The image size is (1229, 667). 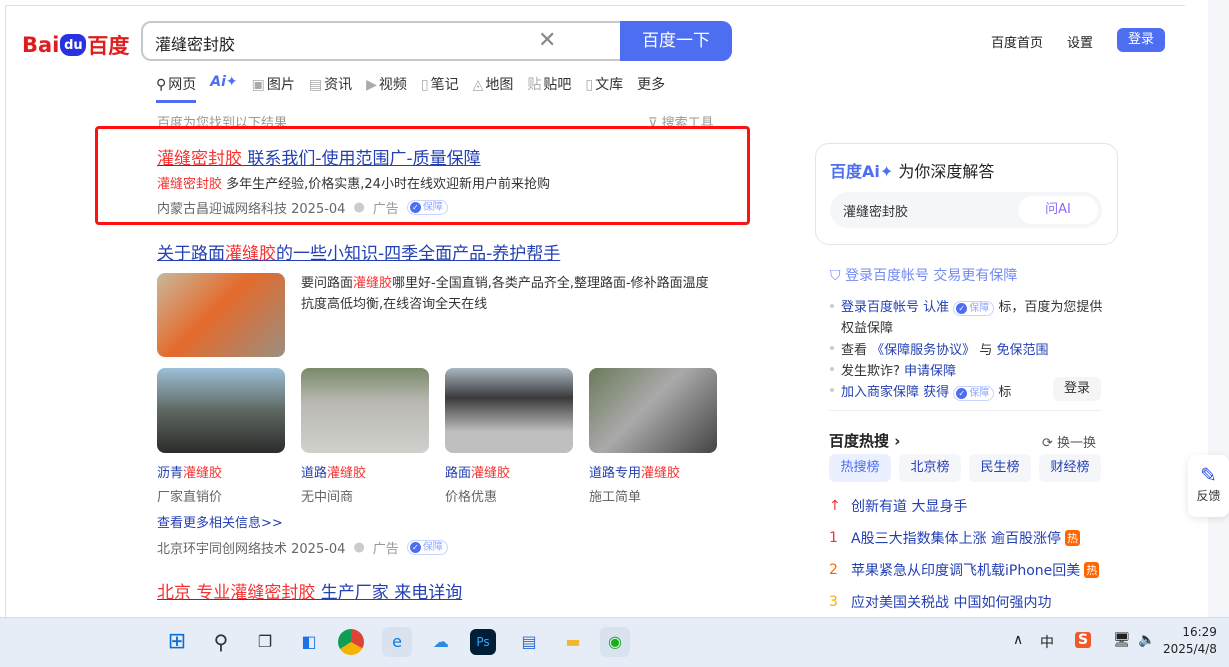 I want to click on hot-search-title: 百度热搜 ›, so click(x=864, y=440).